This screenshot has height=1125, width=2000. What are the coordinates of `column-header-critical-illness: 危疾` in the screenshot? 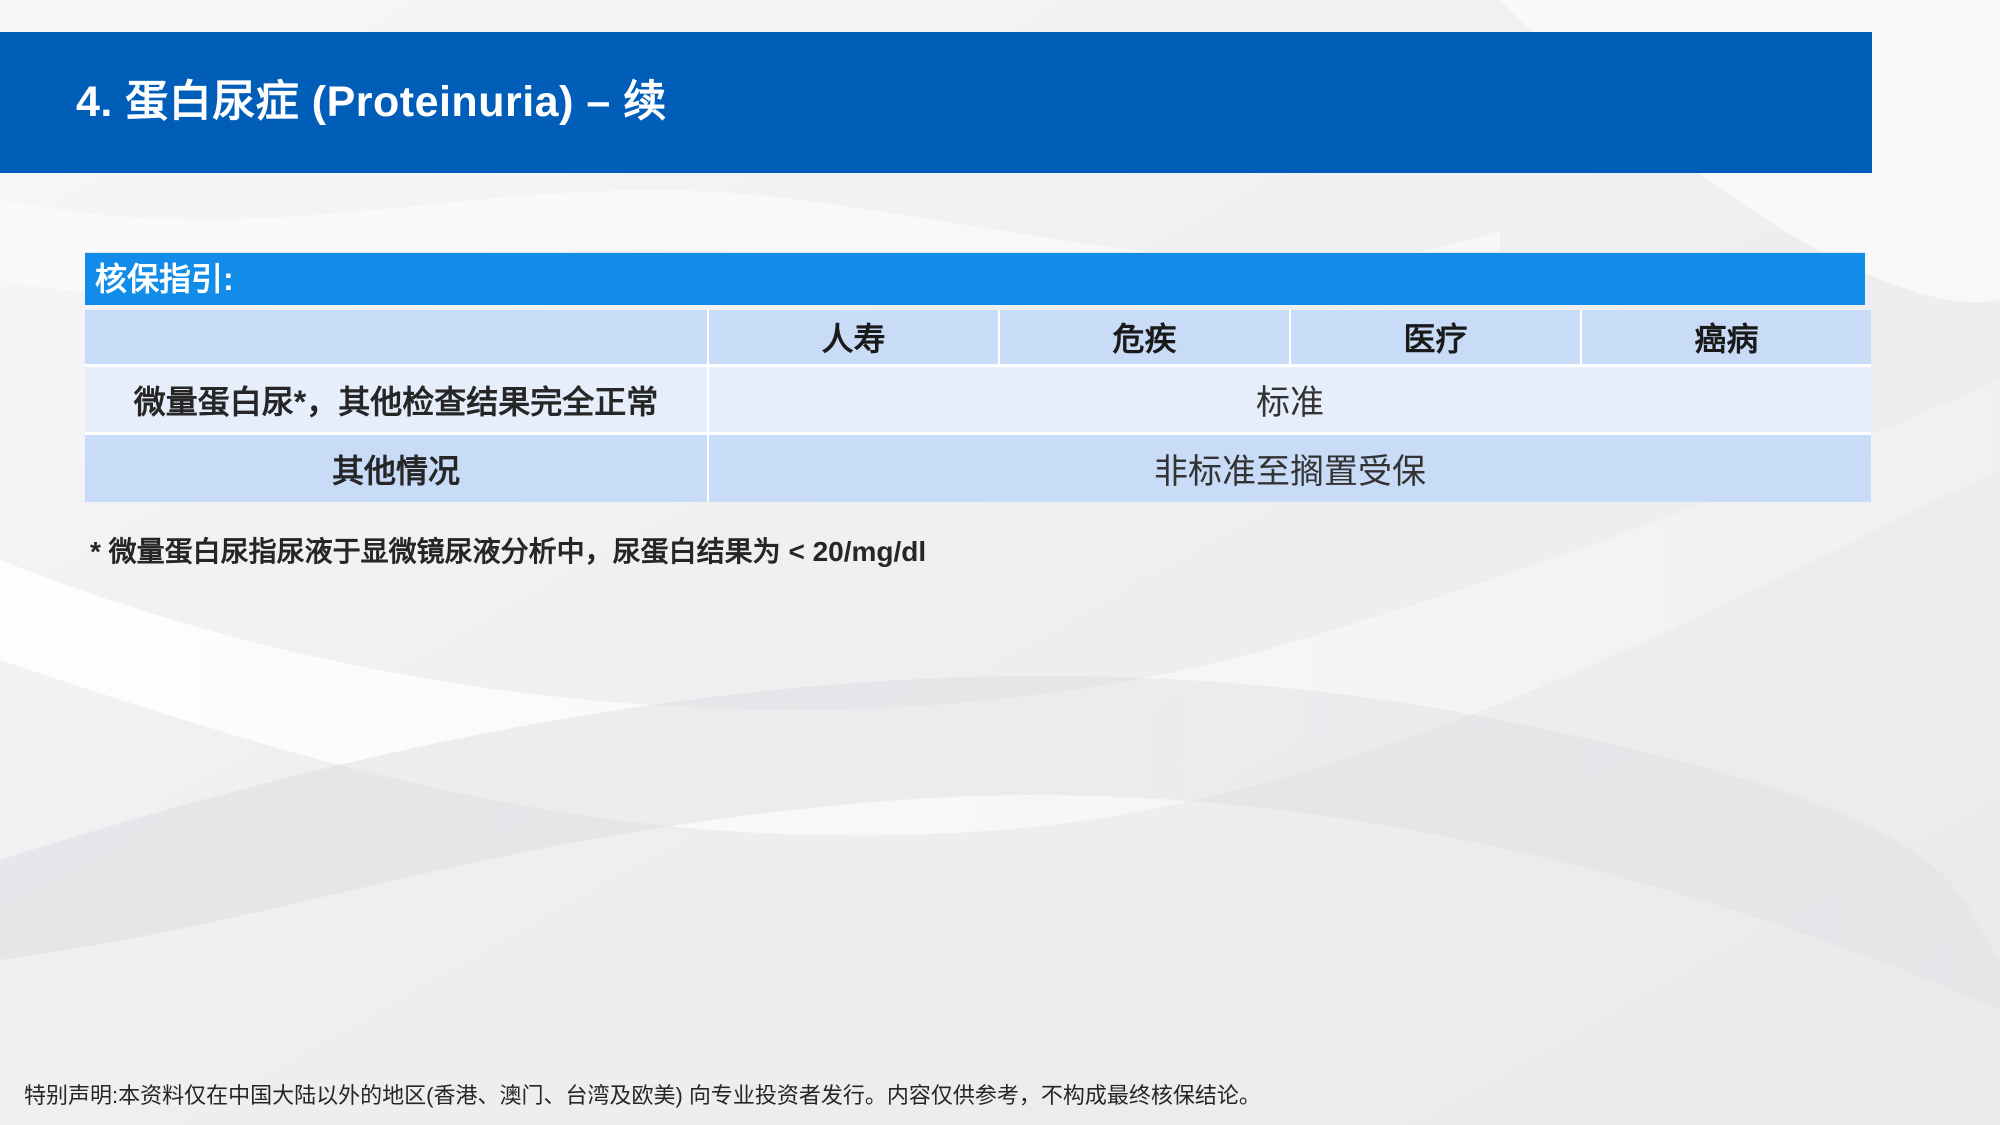 It's located at (1144, 337).